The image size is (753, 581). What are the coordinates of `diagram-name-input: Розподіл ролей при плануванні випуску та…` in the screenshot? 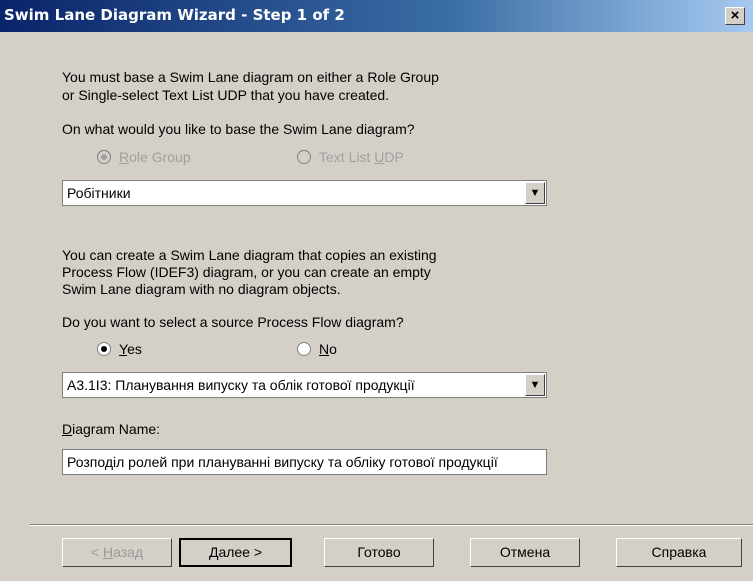 It's located at (304, 462).